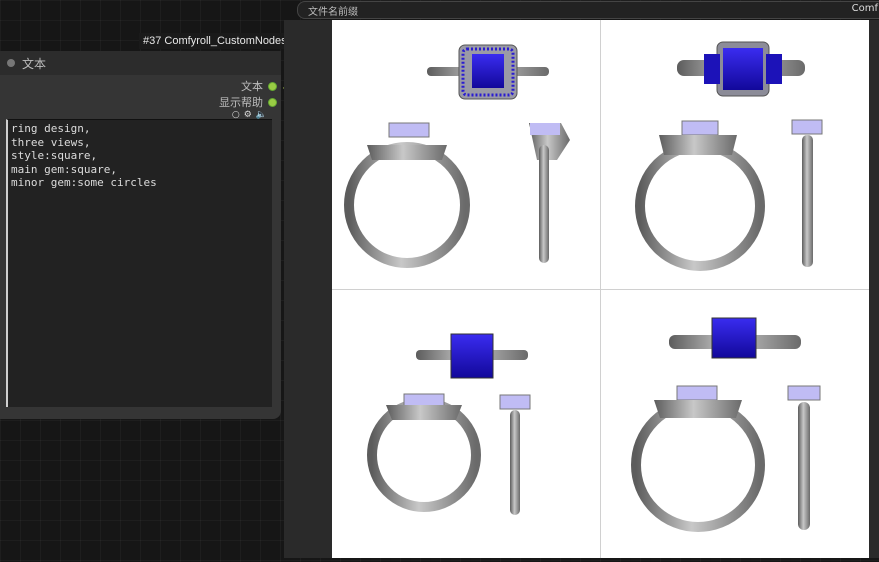  What do you see at coordinates (11, 63) in the screenshot?
I see `collapse-dot-icon` at bounding box center [11, 63].